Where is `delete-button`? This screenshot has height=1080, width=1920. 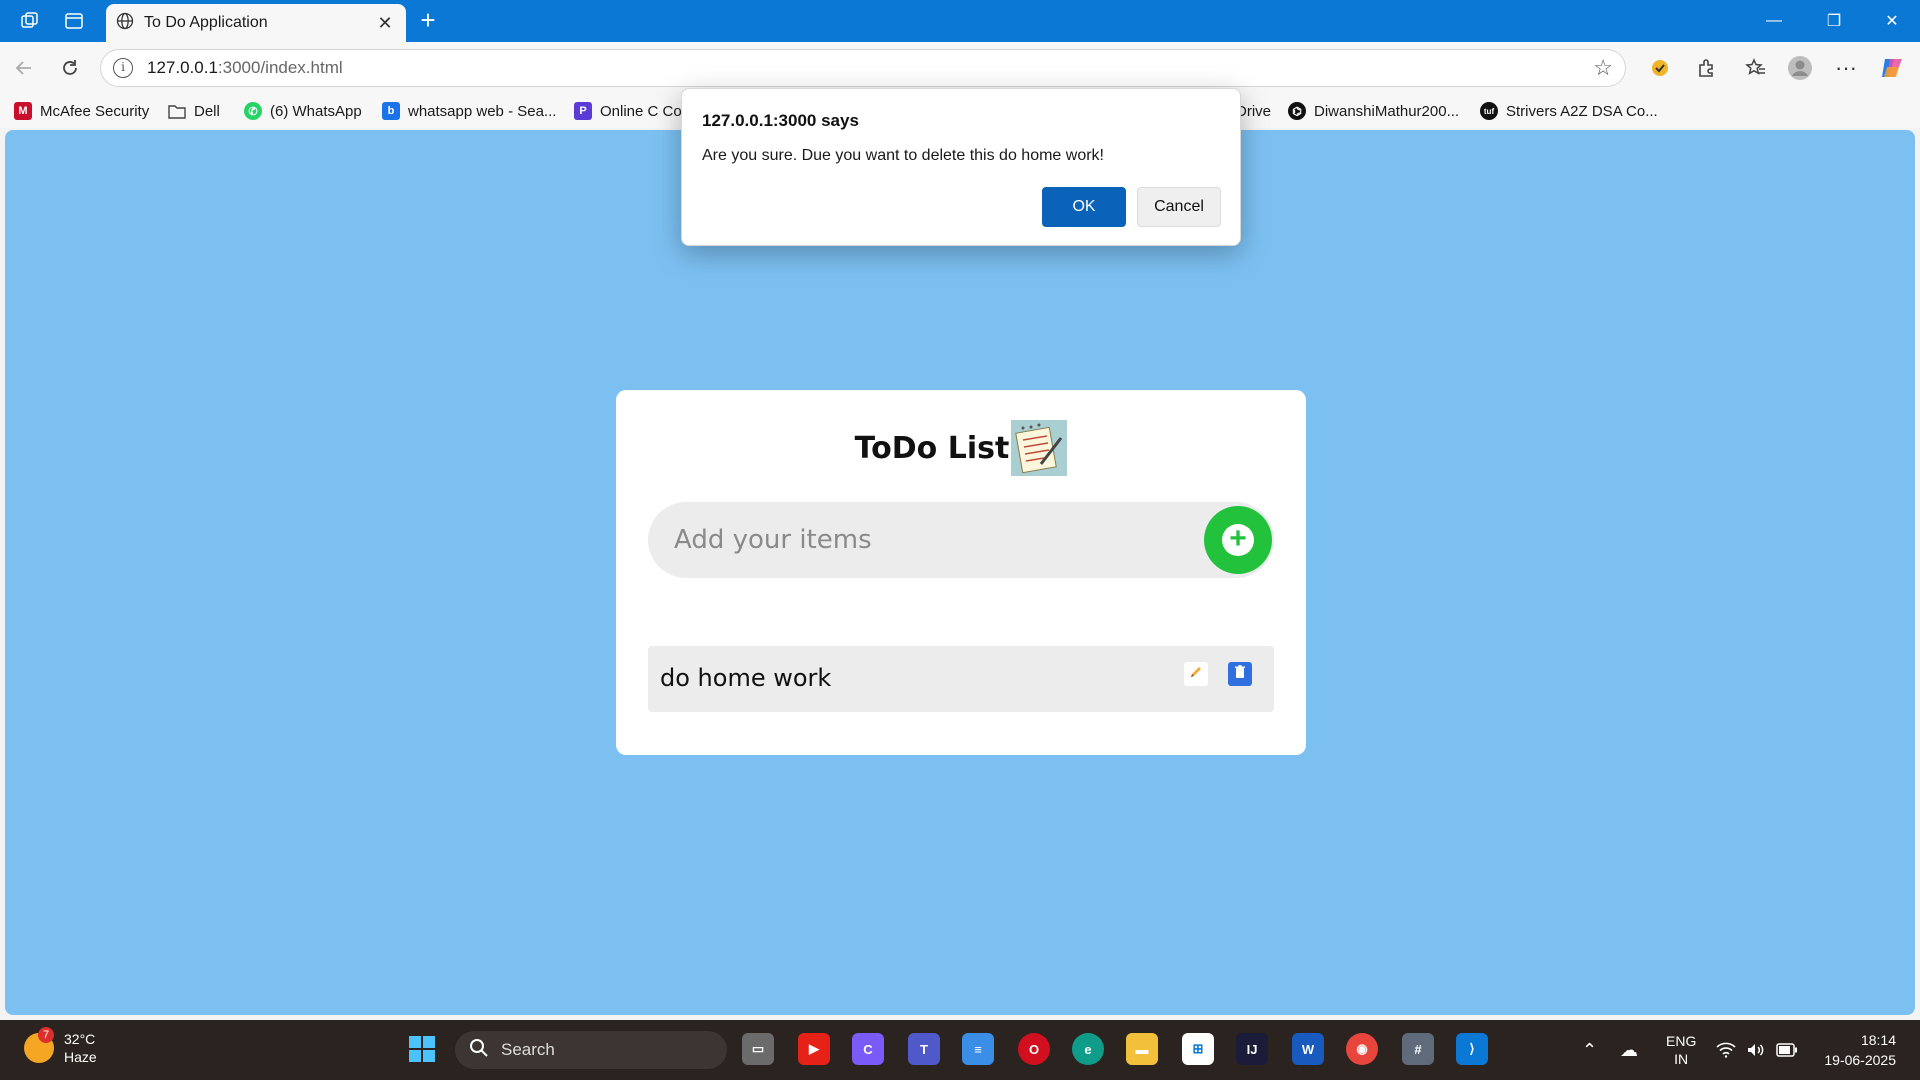 delete-button is located at coordinates (1240, 674).